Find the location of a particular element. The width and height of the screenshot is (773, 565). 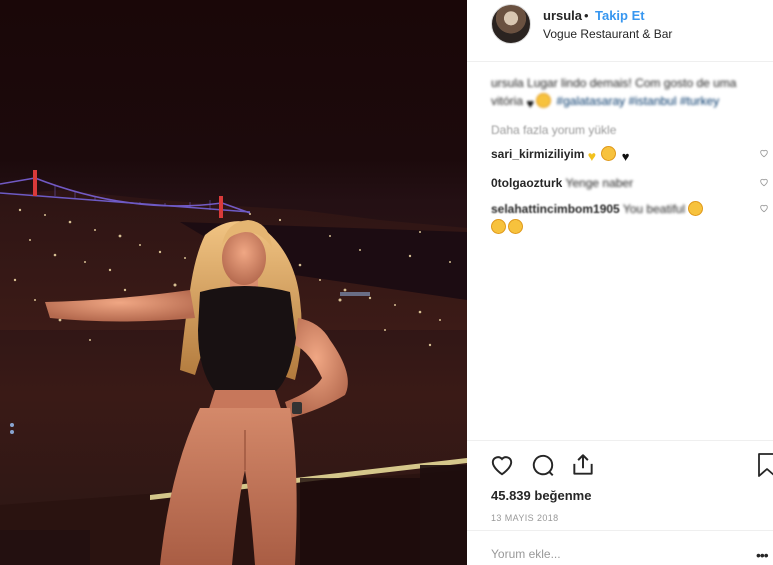

comment-item: 0tolgaozturk Yenge naber is located at coordinates (629, 183).